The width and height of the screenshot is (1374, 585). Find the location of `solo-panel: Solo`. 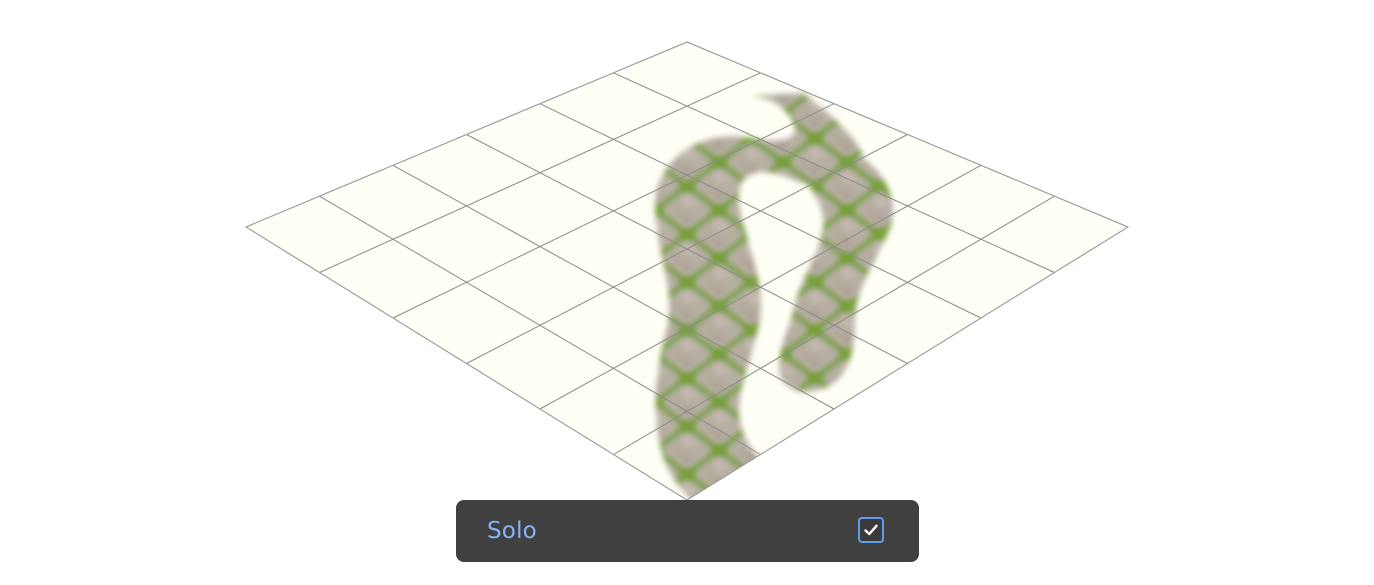

solo-panel: Solo is located at coordinates (687, 531).